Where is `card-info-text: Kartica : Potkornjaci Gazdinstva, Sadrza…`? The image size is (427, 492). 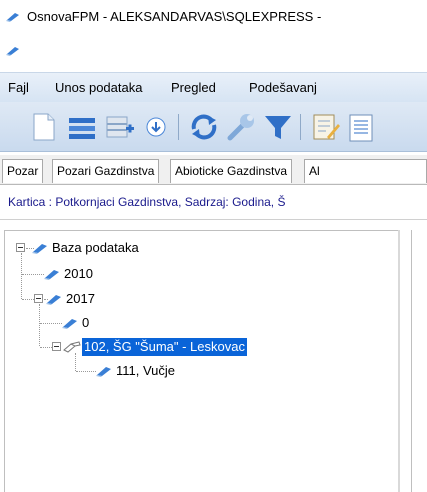
card-info-text: Kartica : Potkornjaci Gazdinstva, Sadrza… is located at coordinates (147, 202).